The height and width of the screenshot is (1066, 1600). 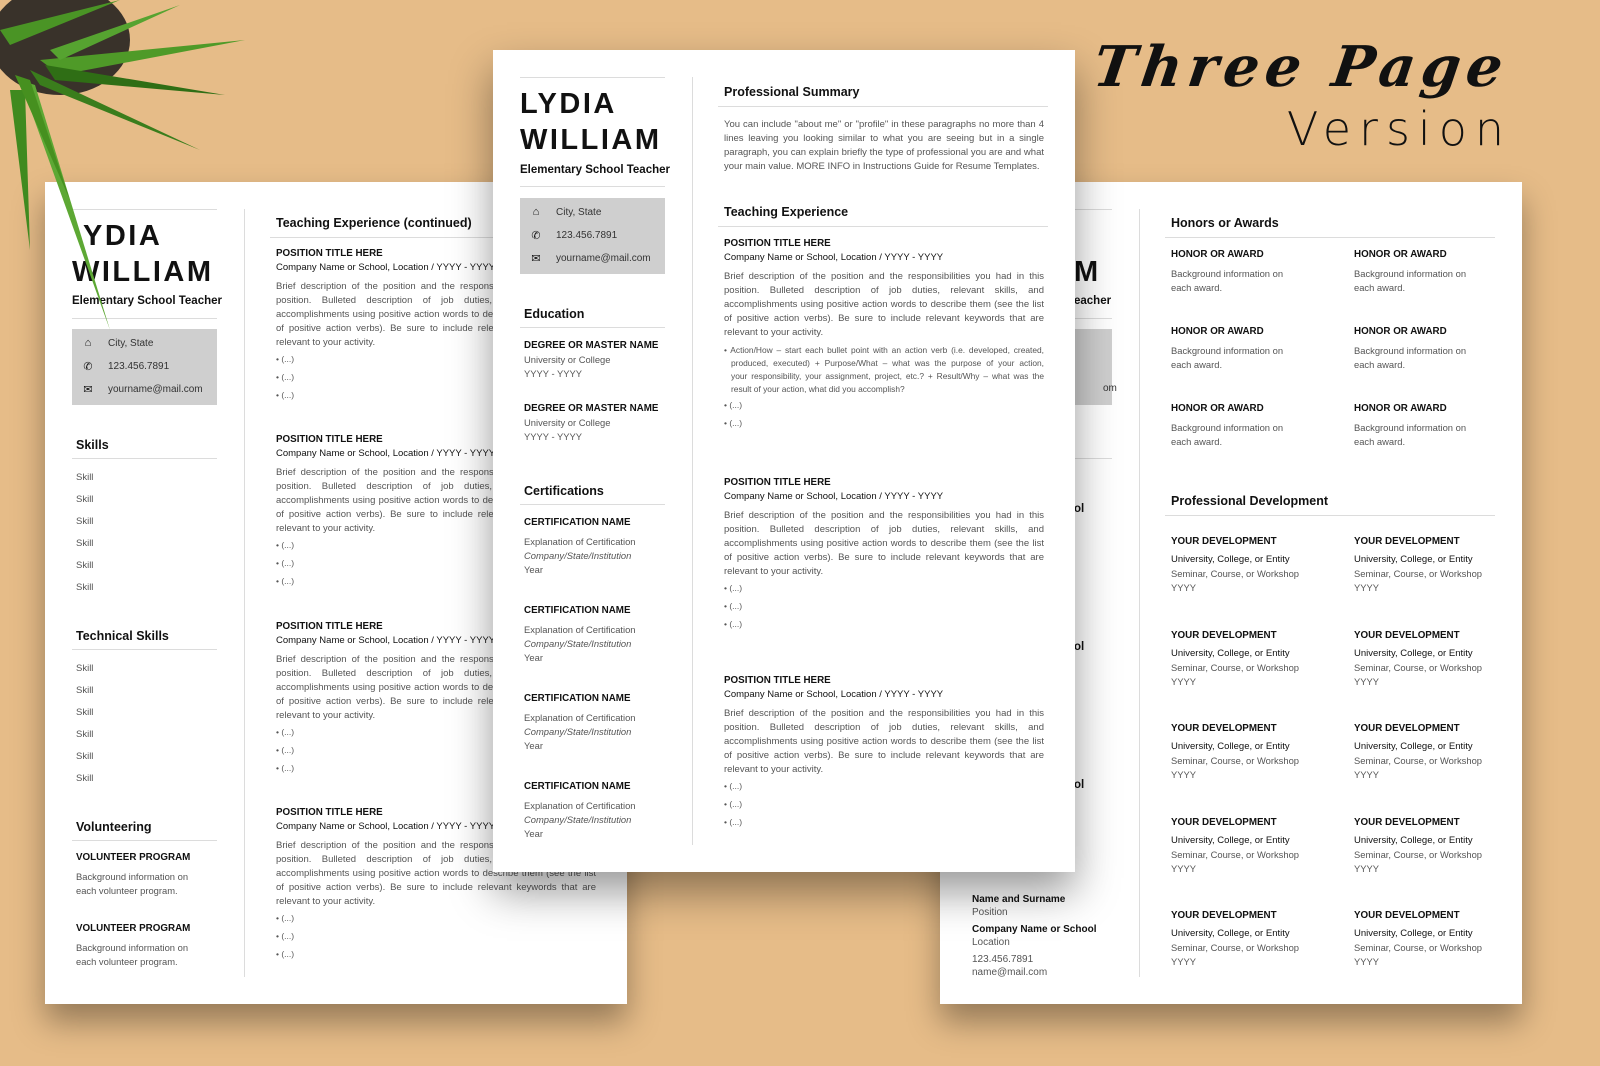 I want to click on phone-icon: ✆, so click(x=536, y=235).